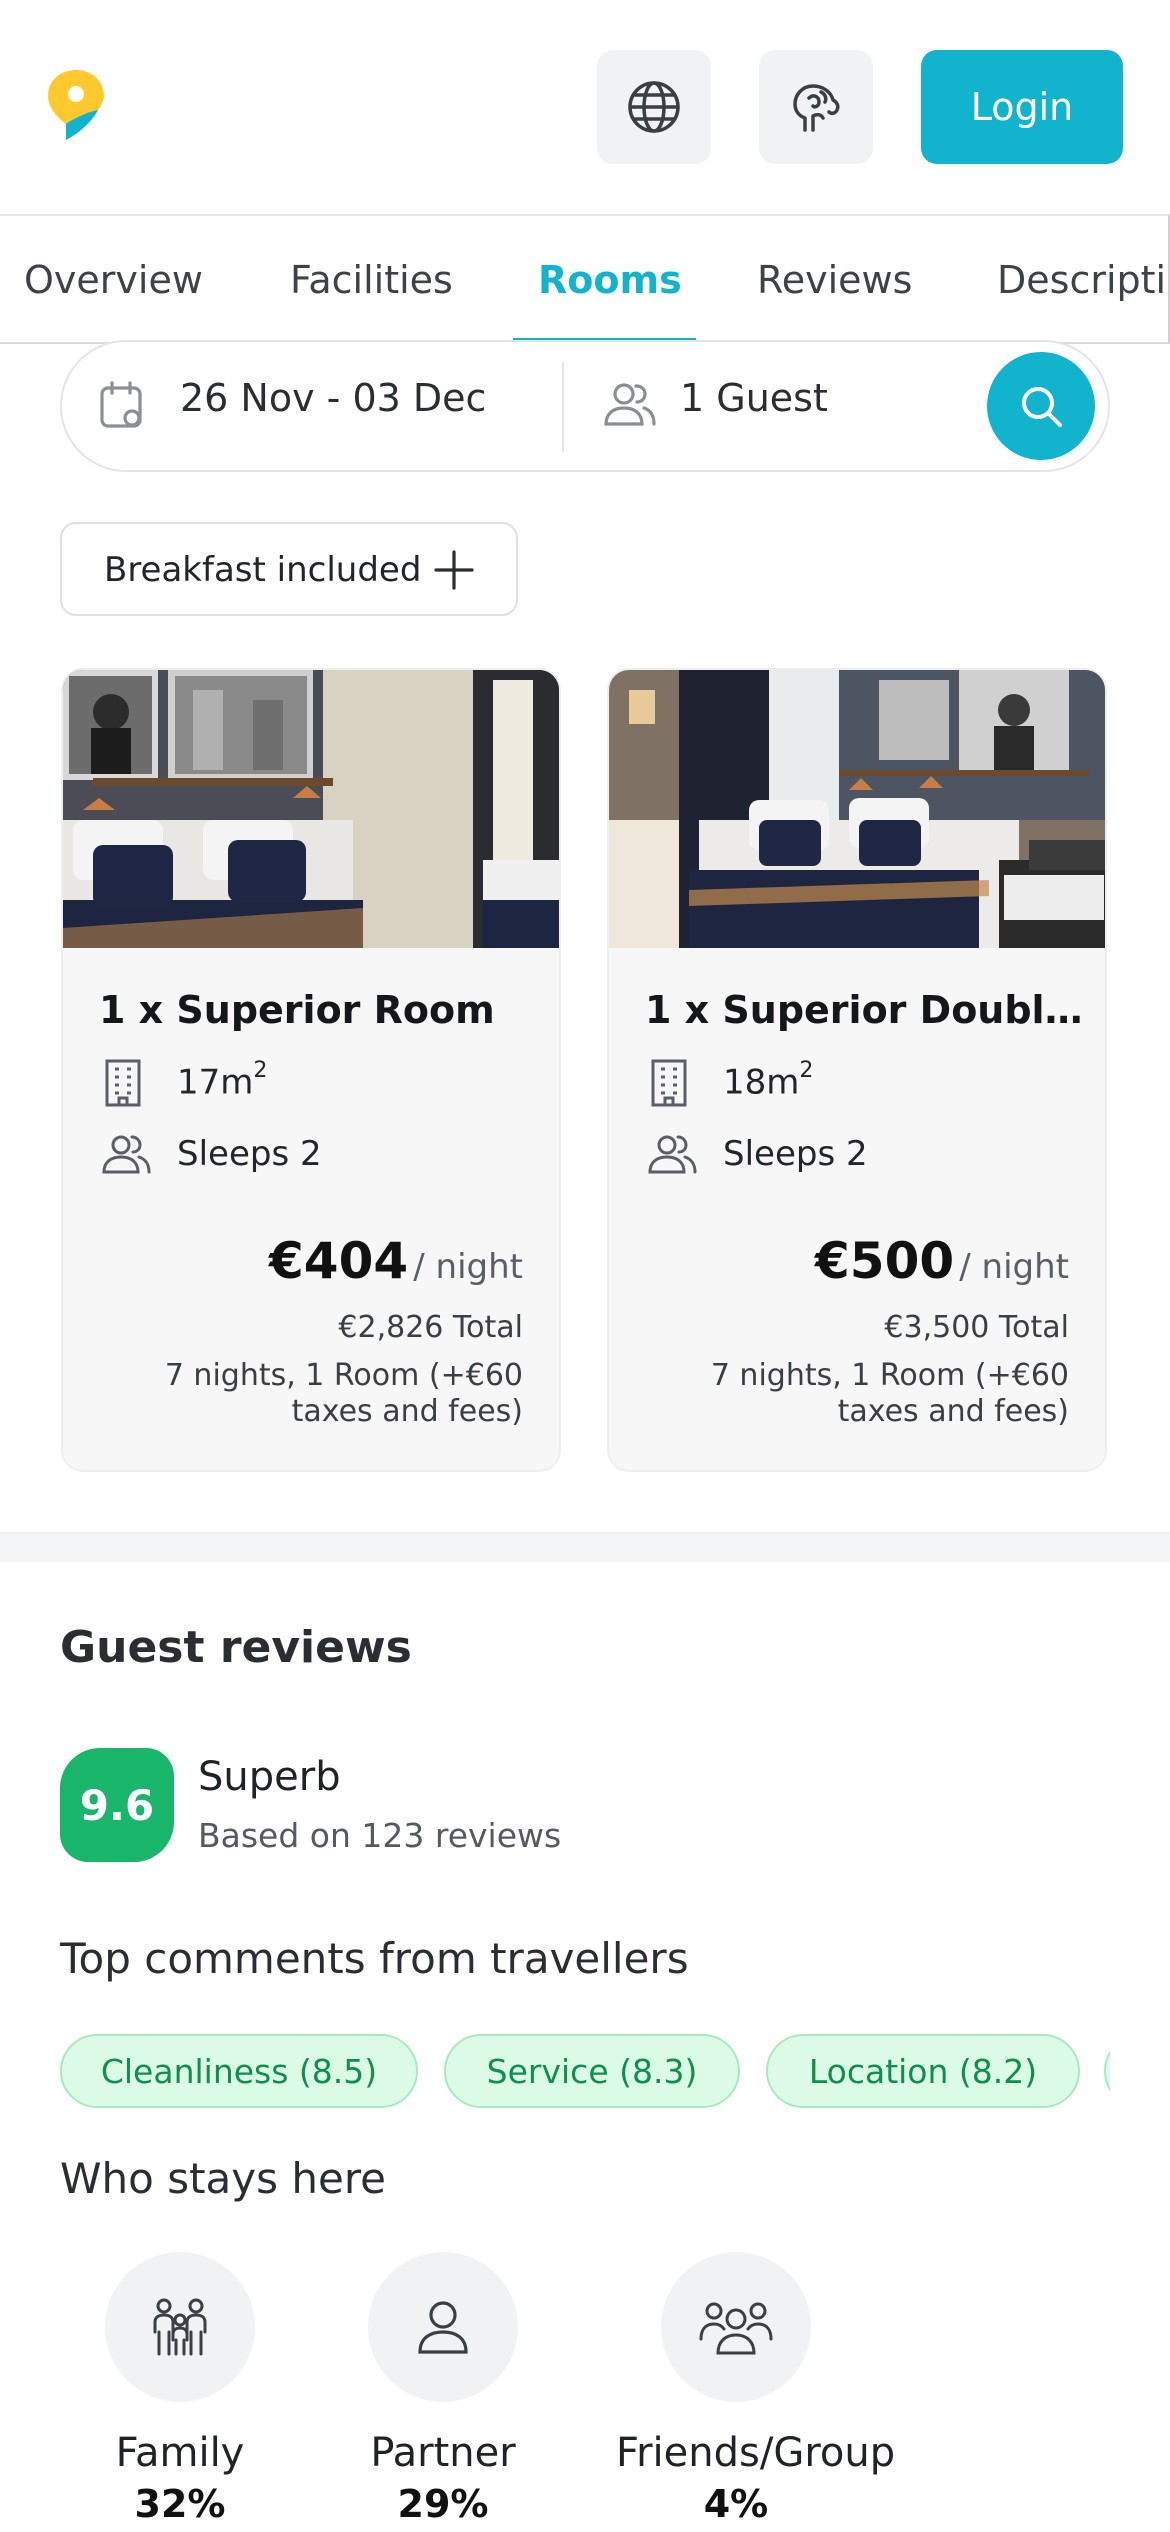 This screenshot has width=1170, height=2532. I want to click on guest-count-field: 1 Guest, so click(754, 398).